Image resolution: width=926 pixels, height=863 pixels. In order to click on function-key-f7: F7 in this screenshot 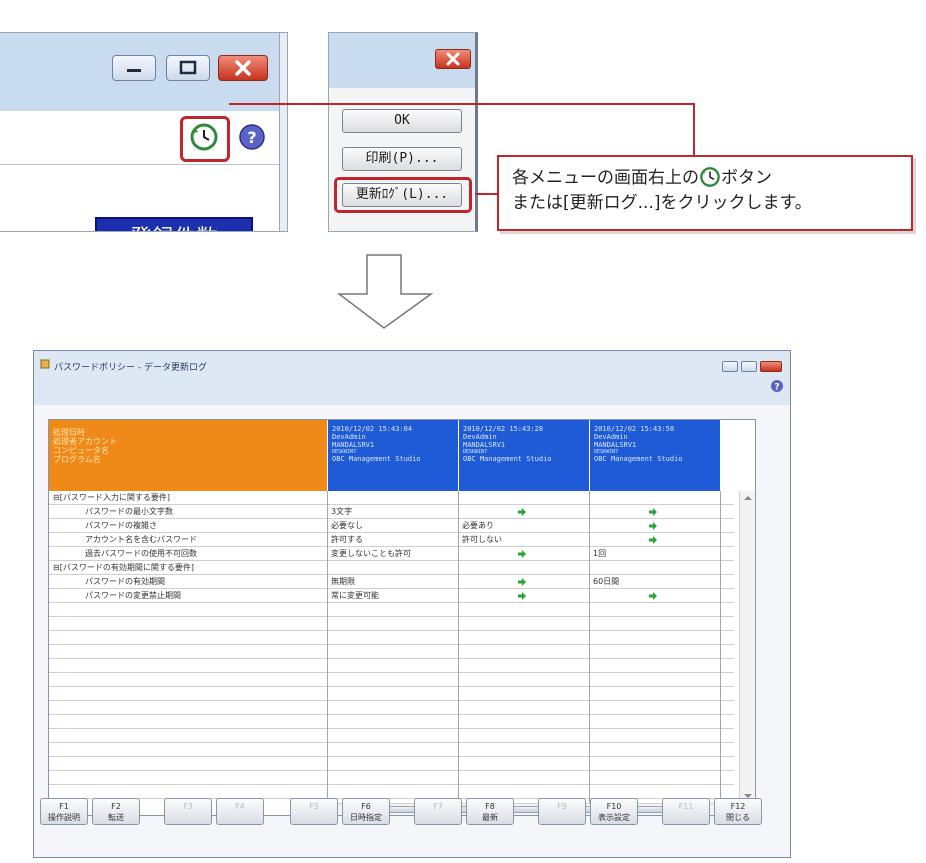, I will do `click(438, 811)`.